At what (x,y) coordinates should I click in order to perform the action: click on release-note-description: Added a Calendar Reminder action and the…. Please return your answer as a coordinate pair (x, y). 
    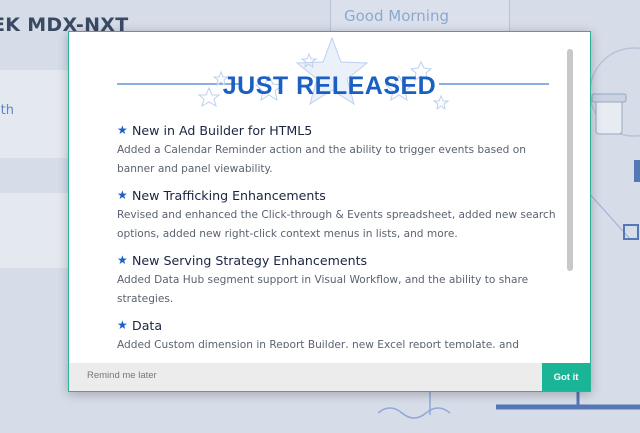
    Looking at the image, I should click on (321, 159).